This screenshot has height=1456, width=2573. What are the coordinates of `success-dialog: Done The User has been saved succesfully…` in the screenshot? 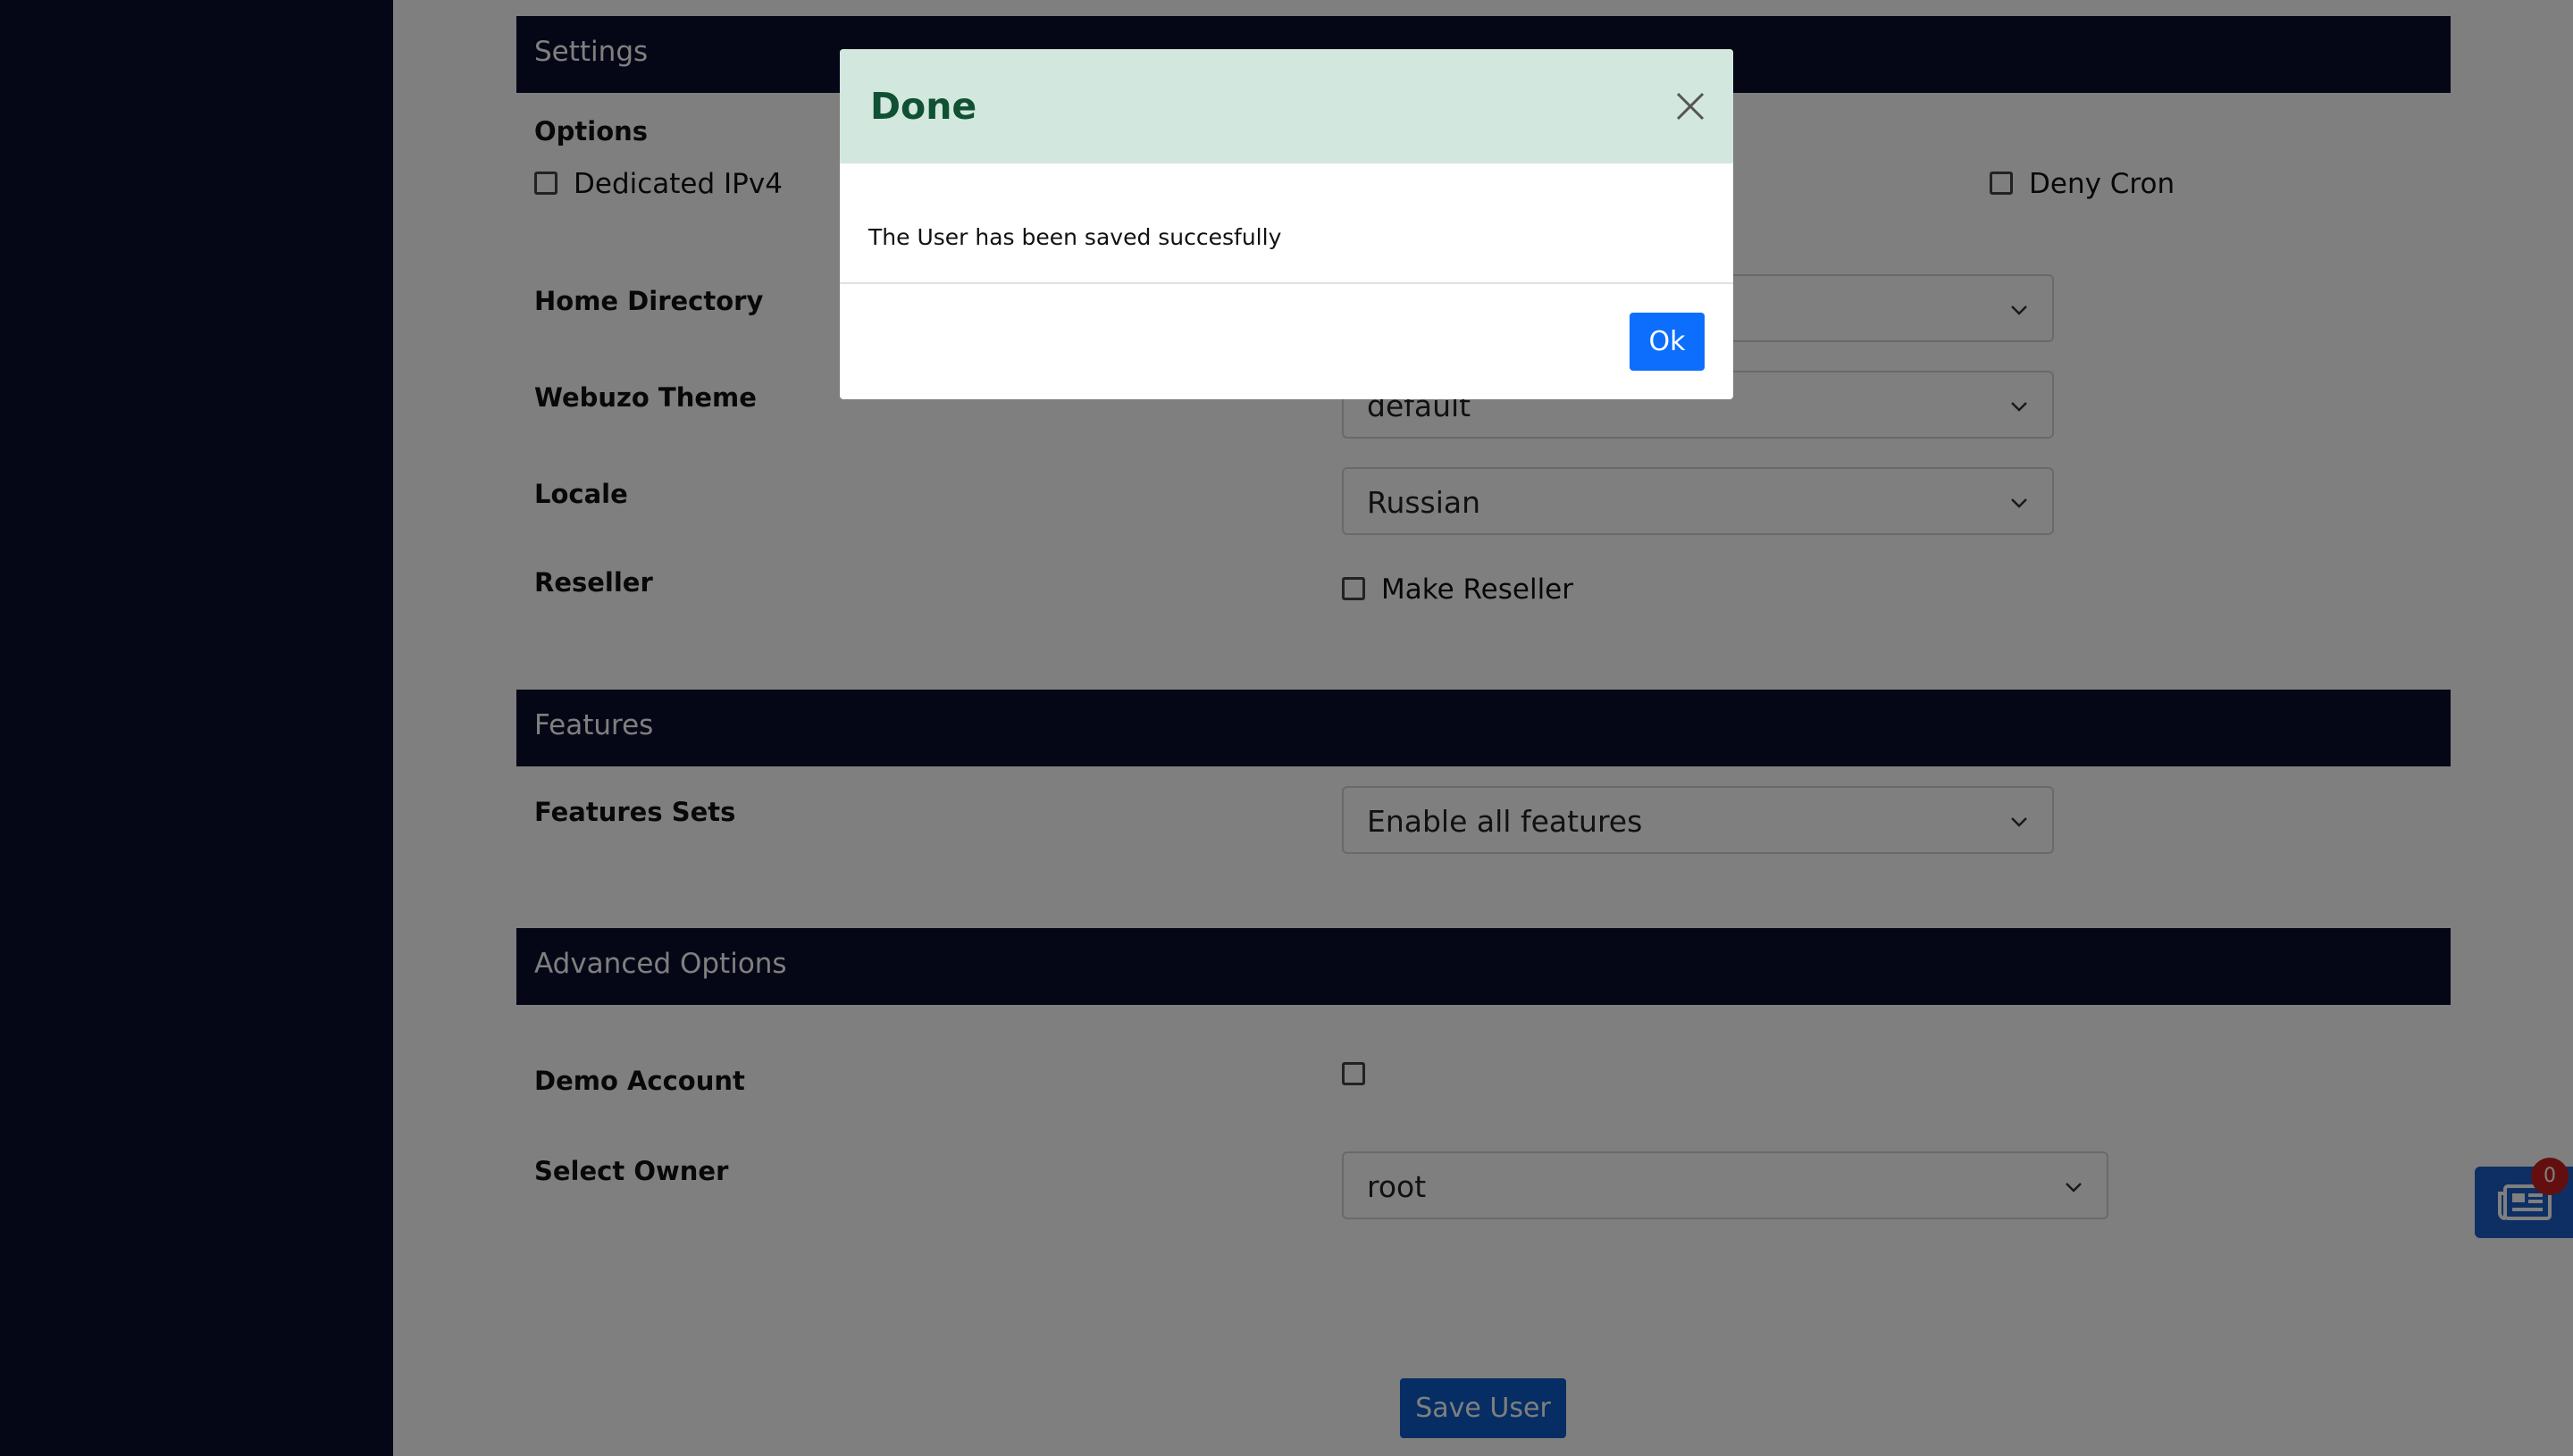 It's located at (1286, 224).